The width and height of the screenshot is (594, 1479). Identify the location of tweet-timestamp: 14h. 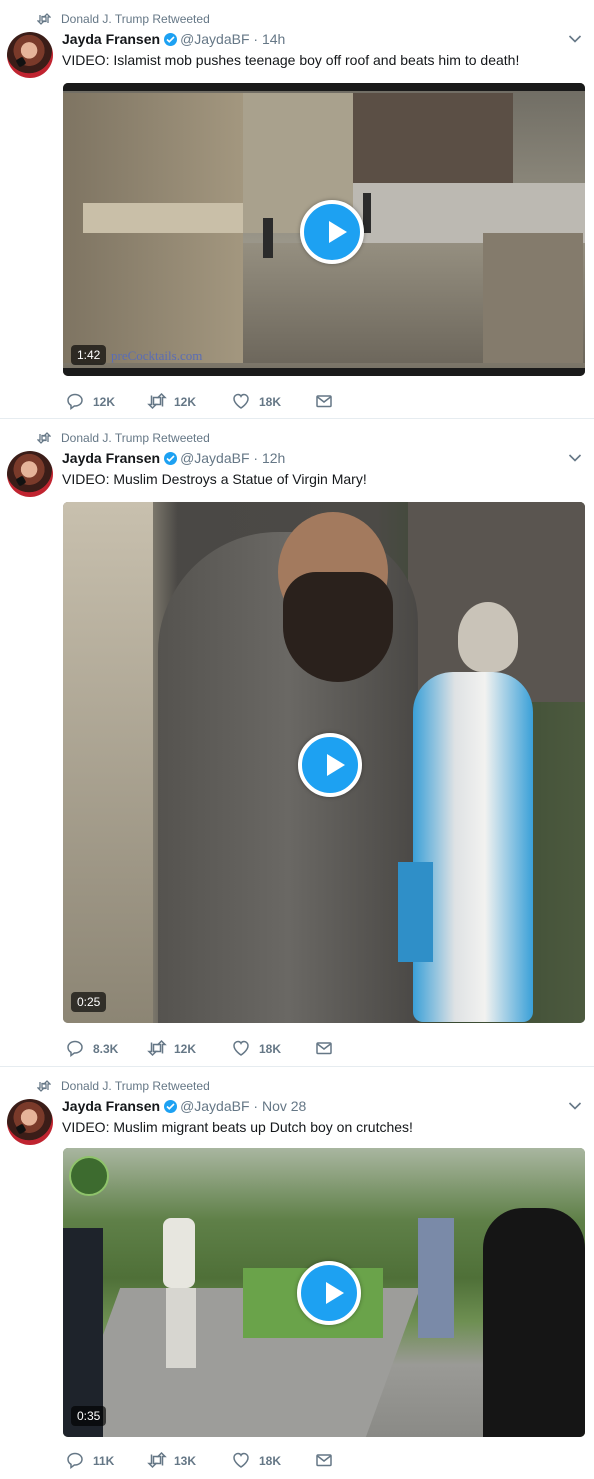
(273, 39).